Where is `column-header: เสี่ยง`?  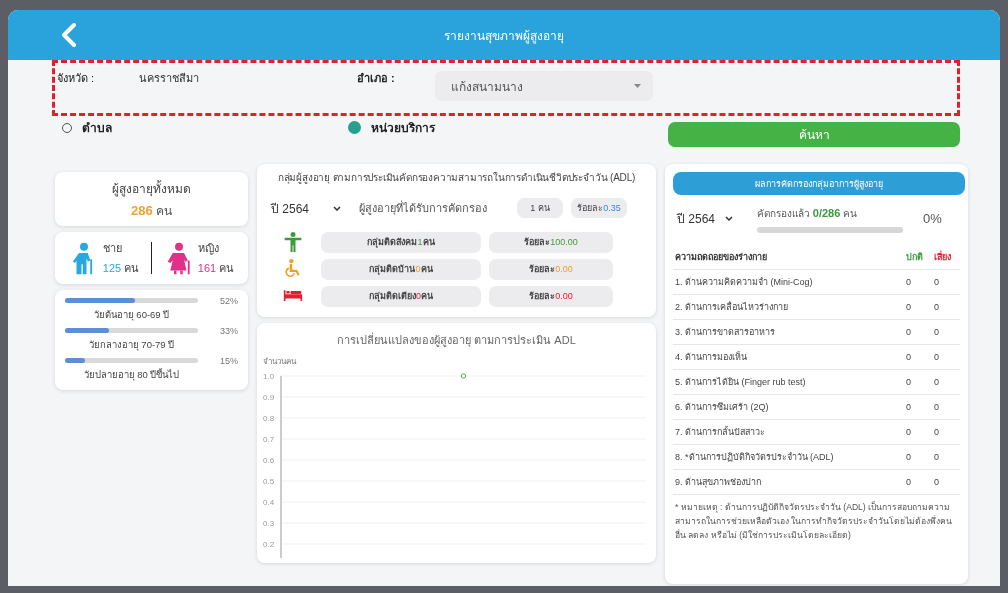 column-header: เสี่ยง is located at coordinates (946, 257).